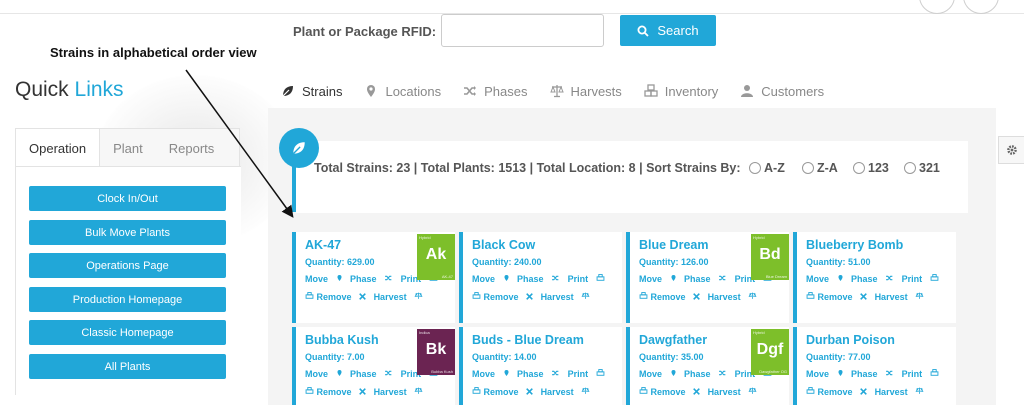  What do you see at coordinates (770, 257) in the screenshot?
I see `strain-tile: Hybrid Bd Blue Dream` at bounding box center [770, 257].